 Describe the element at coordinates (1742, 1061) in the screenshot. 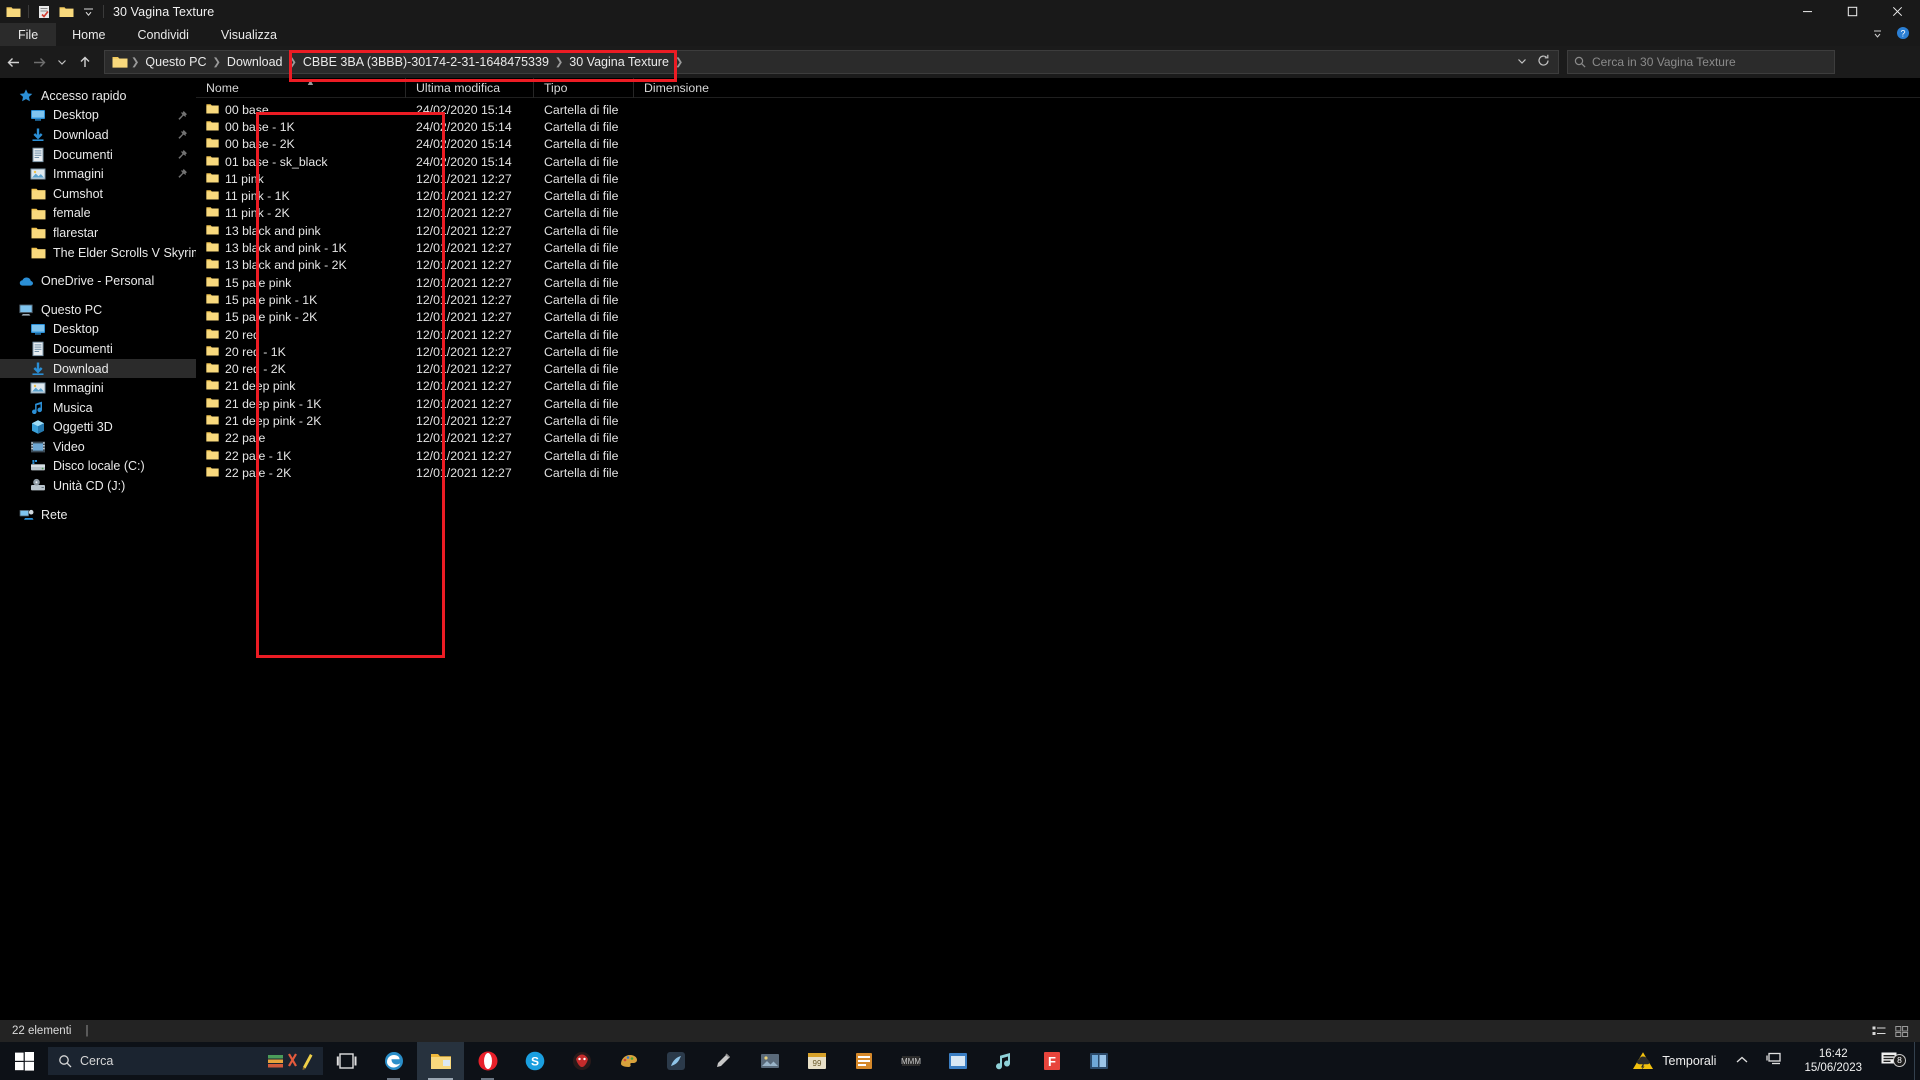

I see `show-hidden-icons-chevron` at that location.